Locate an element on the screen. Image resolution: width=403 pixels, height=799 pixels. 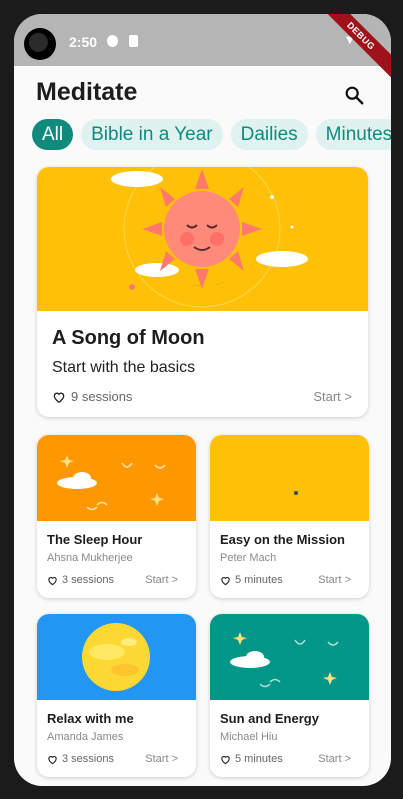
night-sky-illustration is located at coordinates (116, 478).